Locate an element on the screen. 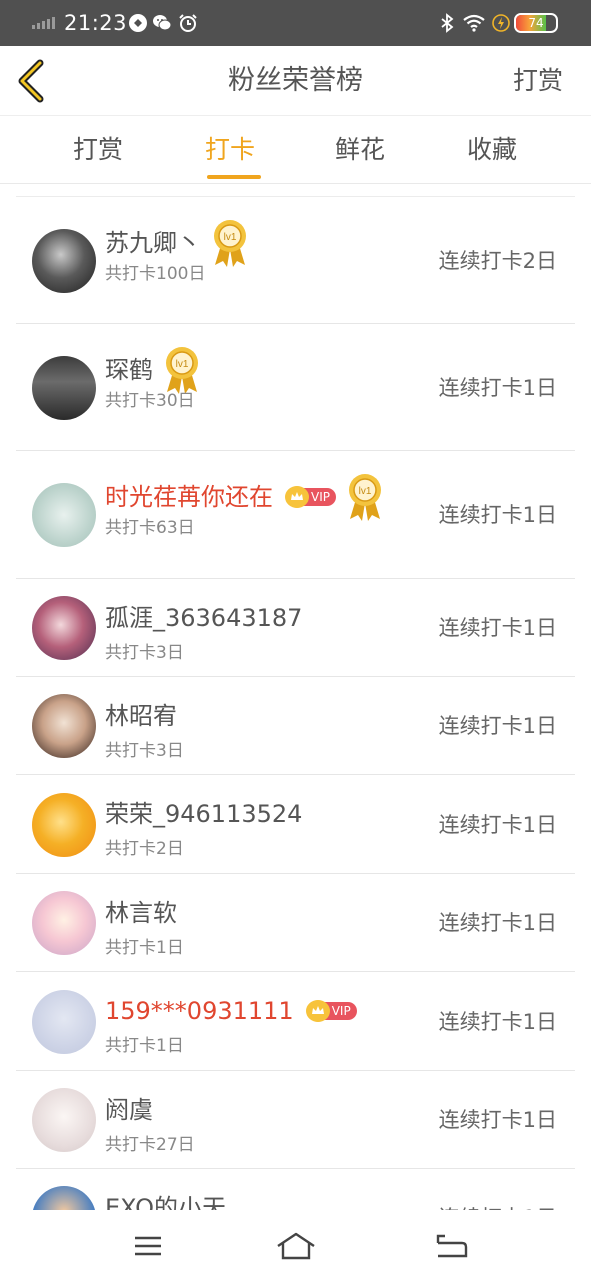 This screenshot has height=1280, width=591. status-time: 21:23 is located at coordinates (96, 23).